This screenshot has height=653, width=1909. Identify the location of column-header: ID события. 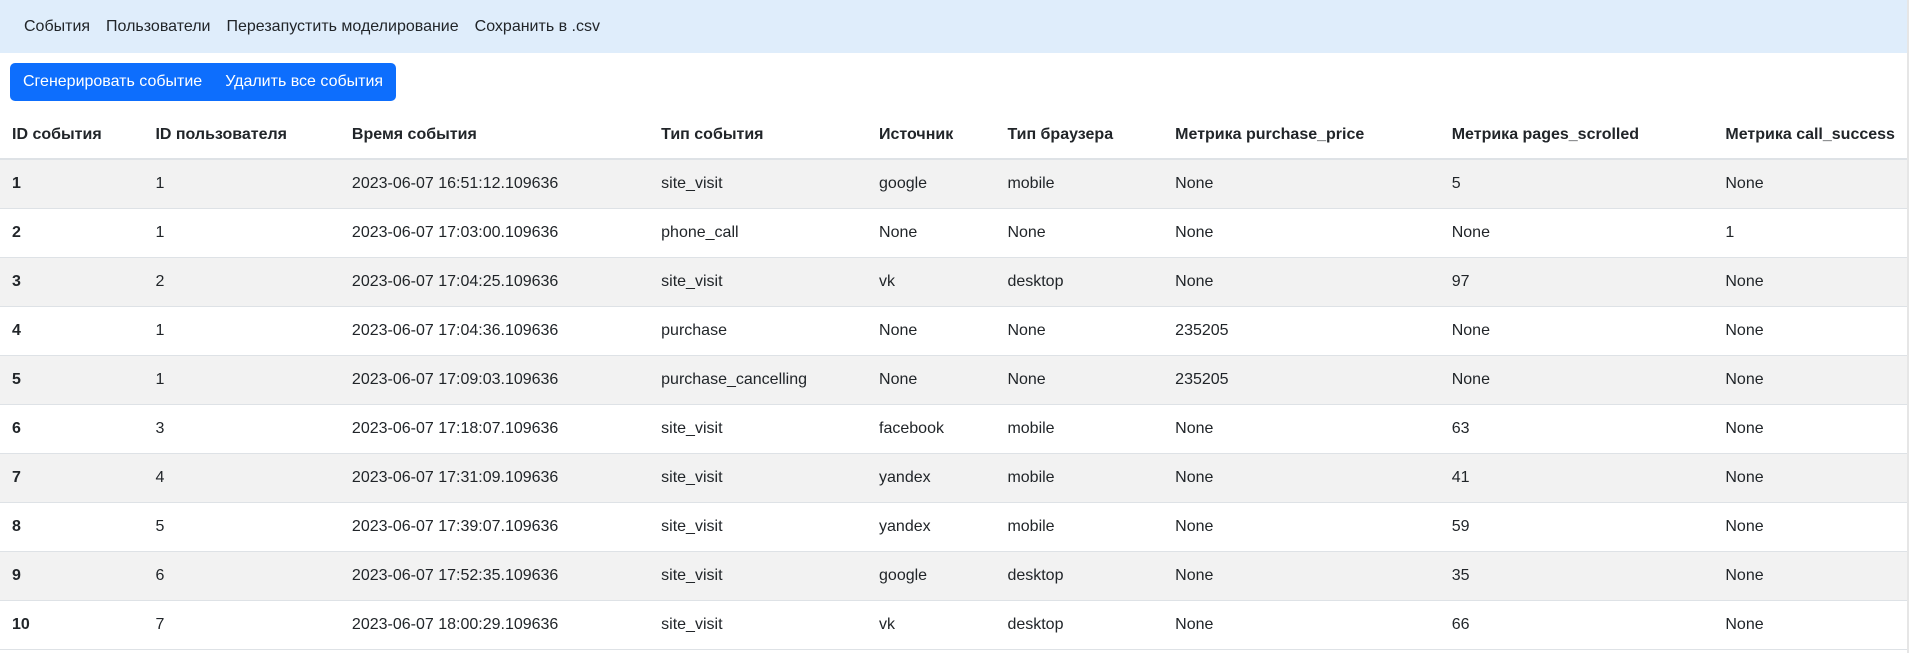
(72, 136).